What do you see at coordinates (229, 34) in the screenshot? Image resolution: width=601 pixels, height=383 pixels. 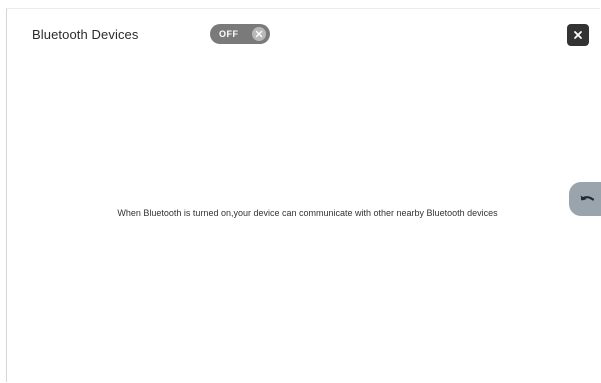 I see `toggle-label: OFF` at bounding box center [229, 34].